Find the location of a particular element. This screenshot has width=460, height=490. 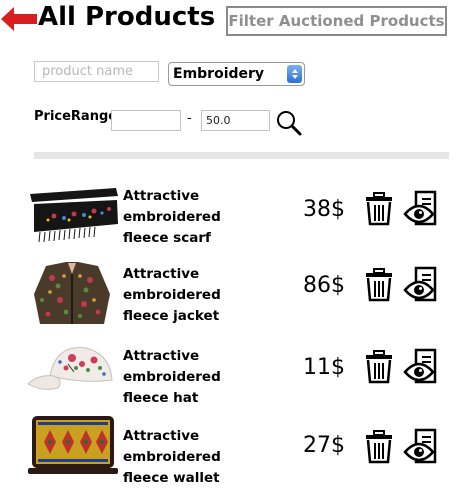

select-arrows-icon is located at coordinates (294, 74).